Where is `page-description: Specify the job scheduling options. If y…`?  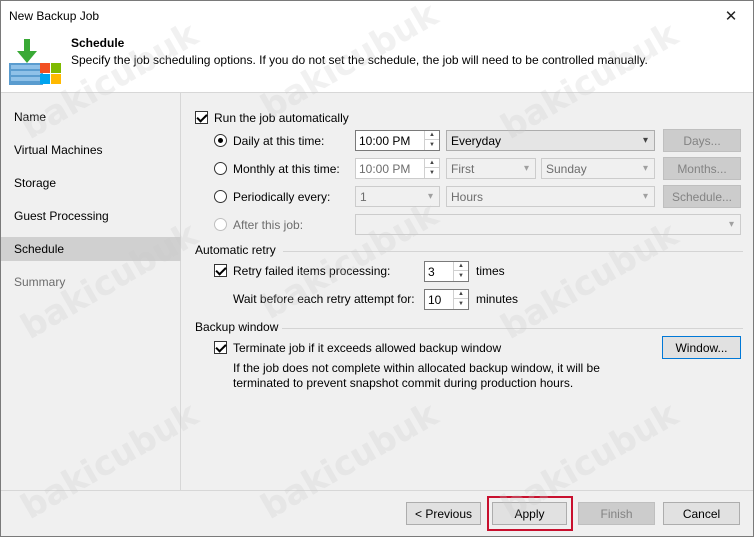
page-description: Specify the job scheduling options. If y… is located at coordinates (359, 60).